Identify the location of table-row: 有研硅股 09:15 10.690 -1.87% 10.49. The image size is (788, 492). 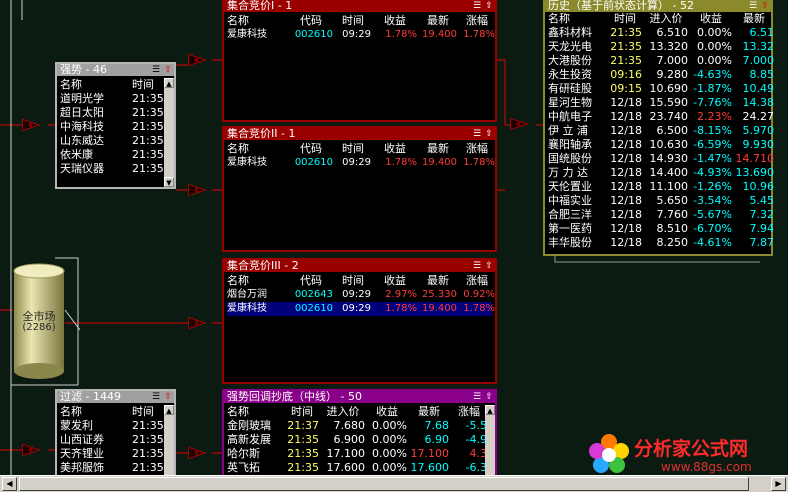
(661, 89).